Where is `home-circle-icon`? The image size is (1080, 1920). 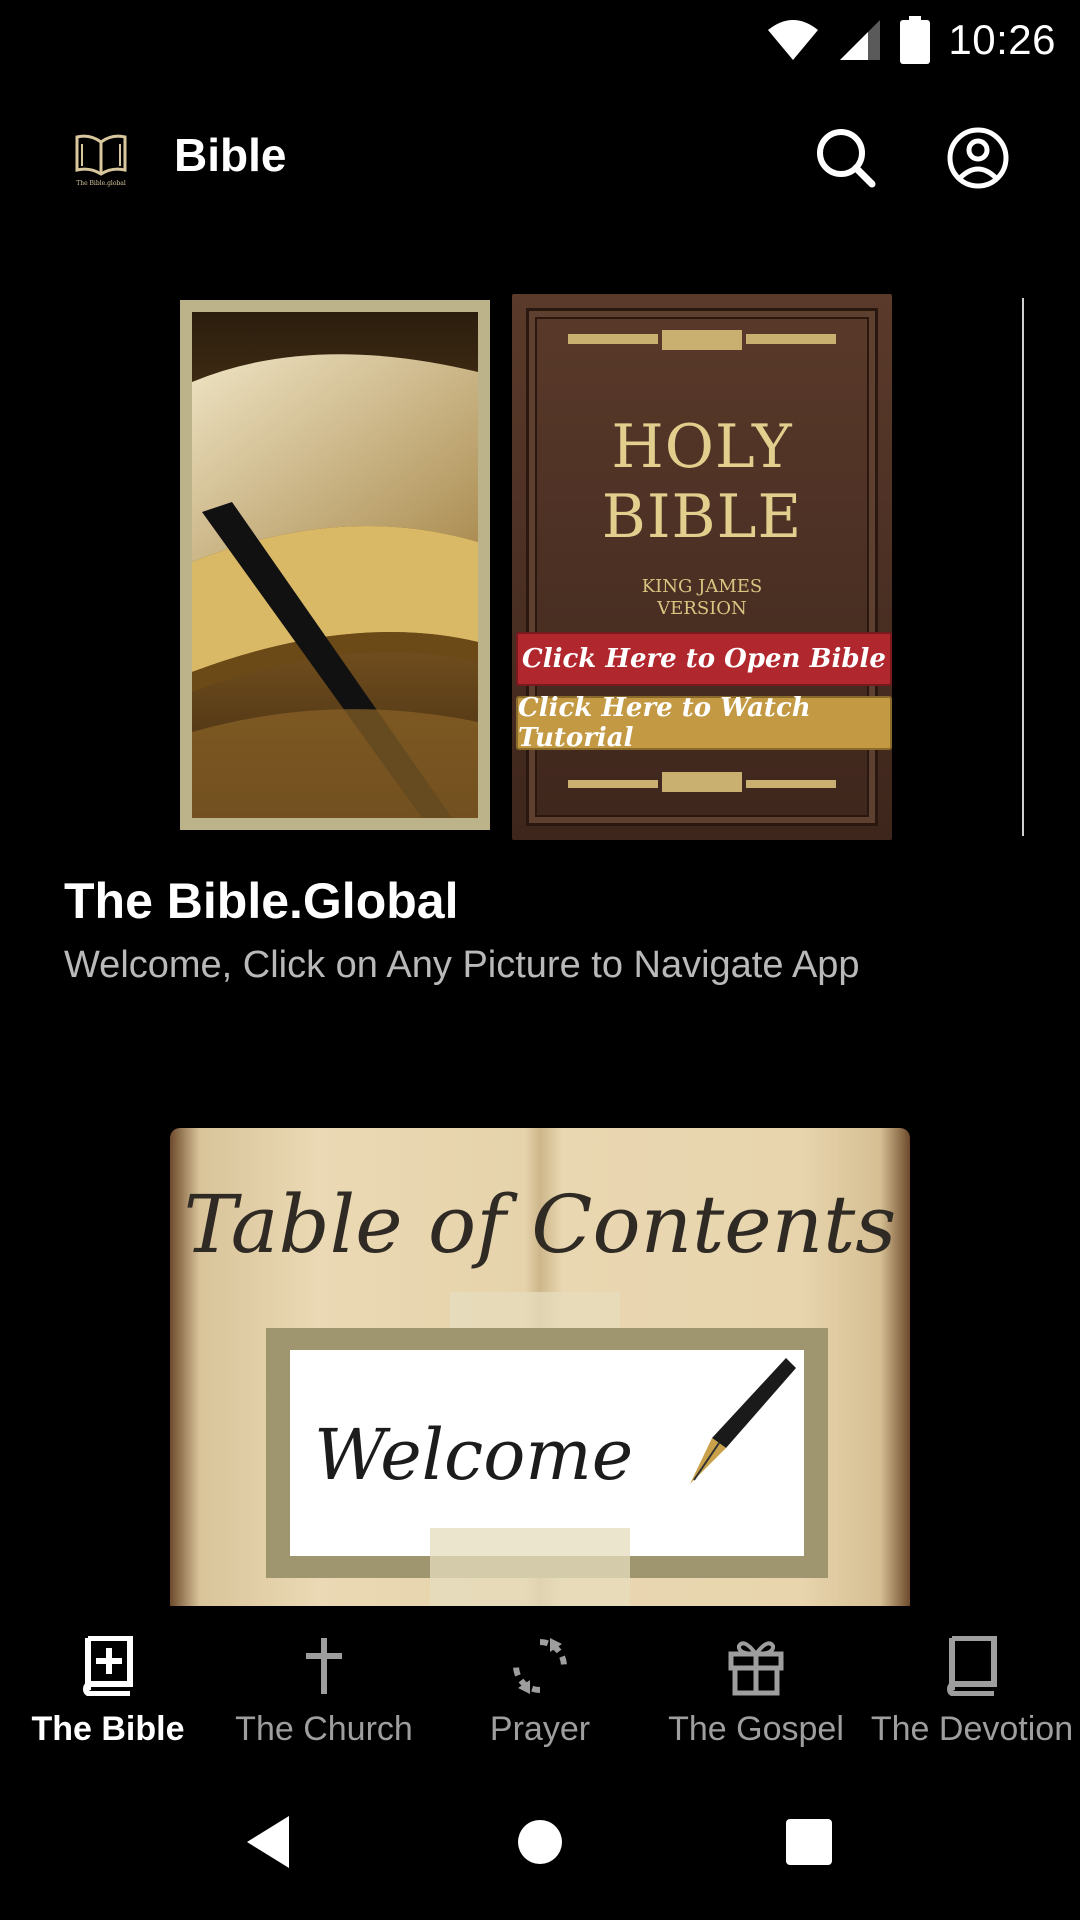
home-circle-icon is located at coordinates (540, 1842).